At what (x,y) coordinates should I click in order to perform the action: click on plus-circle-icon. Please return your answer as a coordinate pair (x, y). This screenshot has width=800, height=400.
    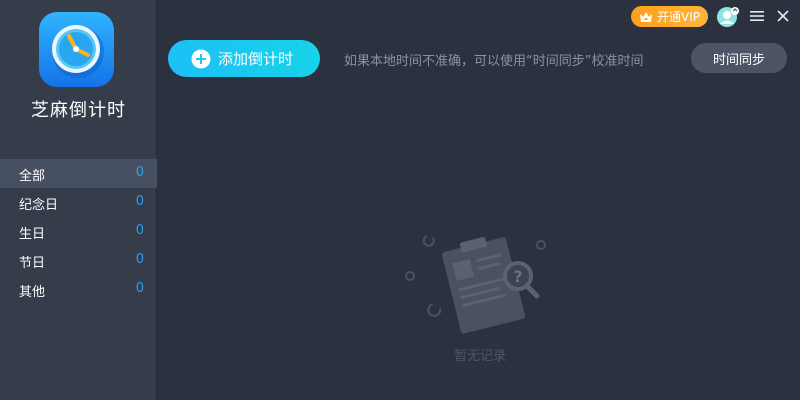
    Looking at the image, I should click on (201, 58).